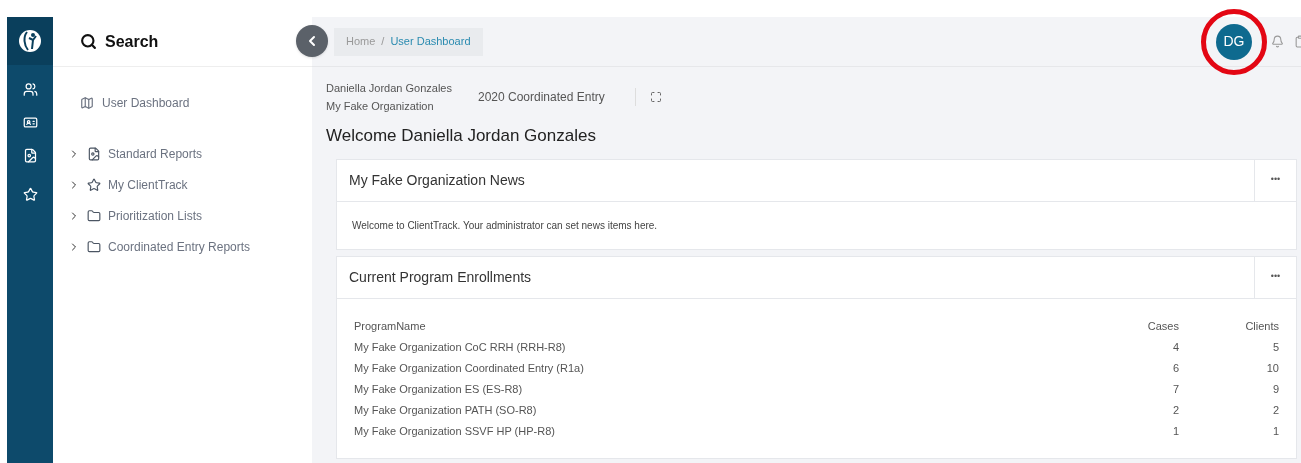 This screenshot has height=463, width=1301. Describe the element at coordinates (460, 347) in the screenshot. I see `table-cell-text: My Fake Organization CoC RRH (RRH-R8)` at that location.